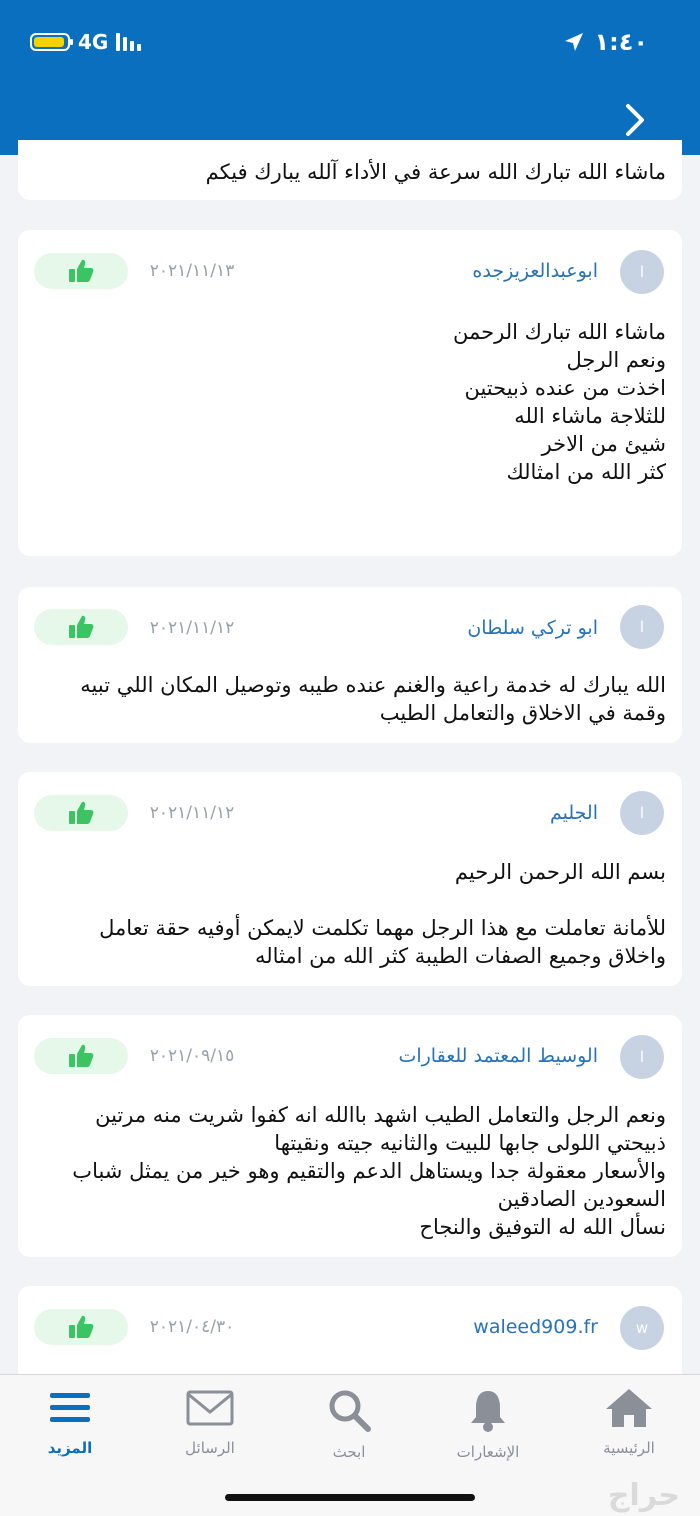 The width and height of the screenshot is (700, 1516). Describe the element at coordinates (574, 42) in the screenshot. I see `location-arrow-icon` at that location.